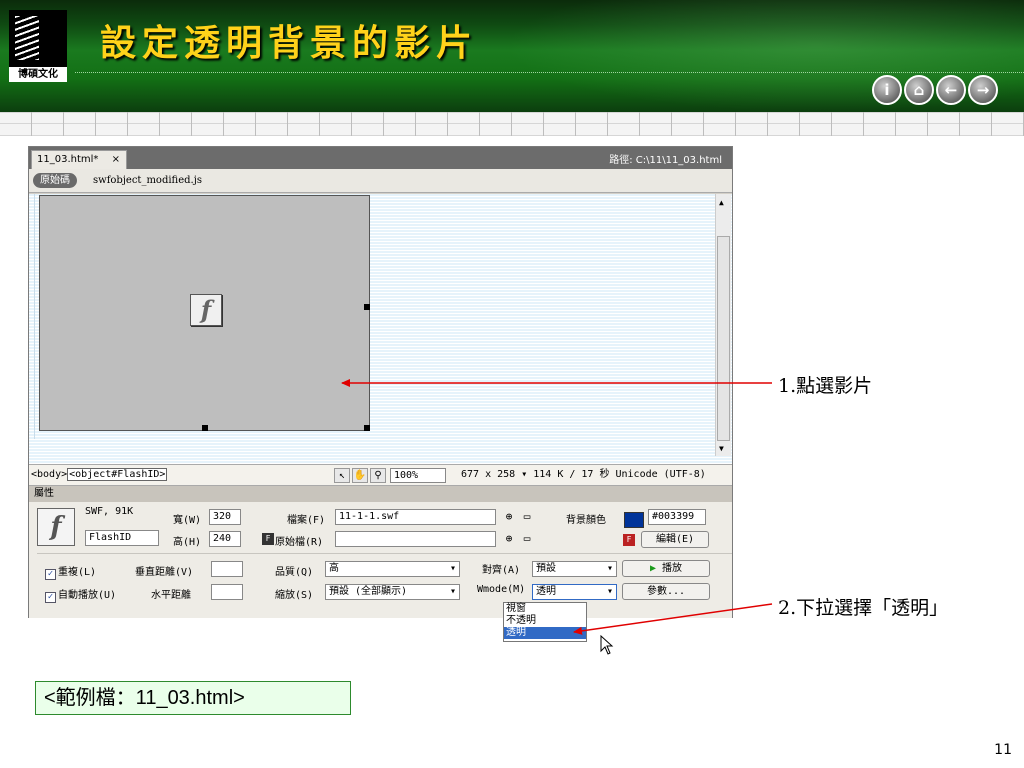 This screenshot has height=768, width=1024. Describe the element at coordinates (415, 517) in the screenshot. I see `file-field: 11-1-1.swf` at that location.